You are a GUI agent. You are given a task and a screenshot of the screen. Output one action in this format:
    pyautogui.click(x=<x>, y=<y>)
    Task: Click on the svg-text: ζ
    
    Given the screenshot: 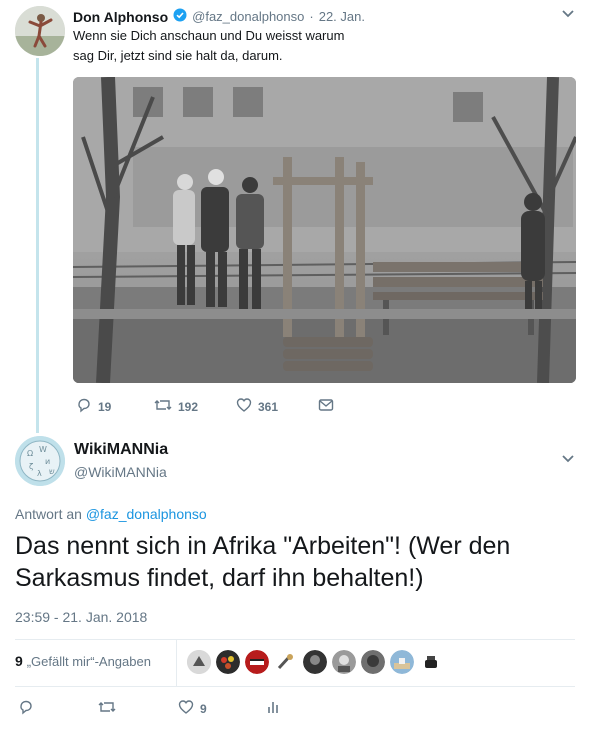 What is the action you would take?
    pyautogui.click(x=31, y=466)
    